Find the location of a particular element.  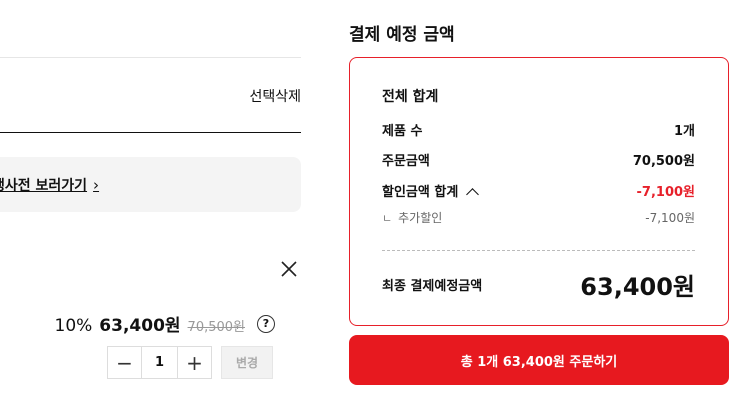

event-link-text: 행사전 보러가기 is located at coordinates (44, 185).